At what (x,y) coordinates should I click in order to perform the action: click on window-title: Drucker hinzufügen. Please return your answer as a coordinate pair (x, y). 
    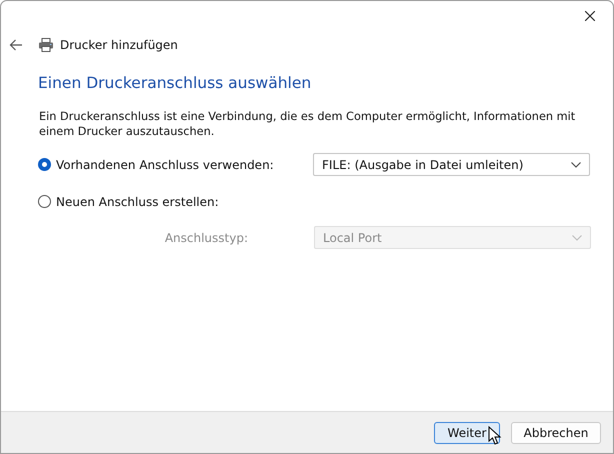
    Looking at the image, I should click on (119, 45).